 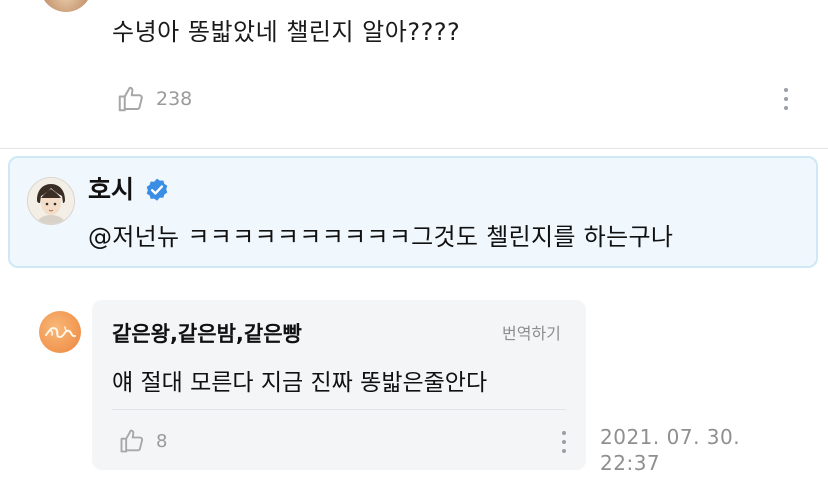 What do you see at coordinates (414, 148) in the screenshot?
I see `comment-divider` at bounding box center [414, 148].